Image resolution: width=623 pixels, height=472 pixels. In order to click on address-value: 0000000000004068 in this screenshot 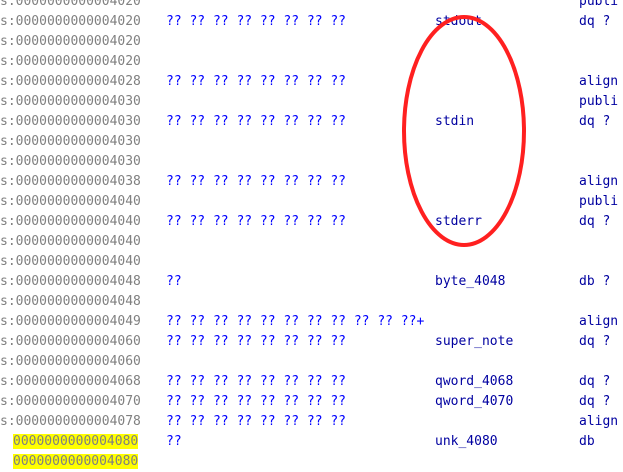, I will do `click(78, 381)`.